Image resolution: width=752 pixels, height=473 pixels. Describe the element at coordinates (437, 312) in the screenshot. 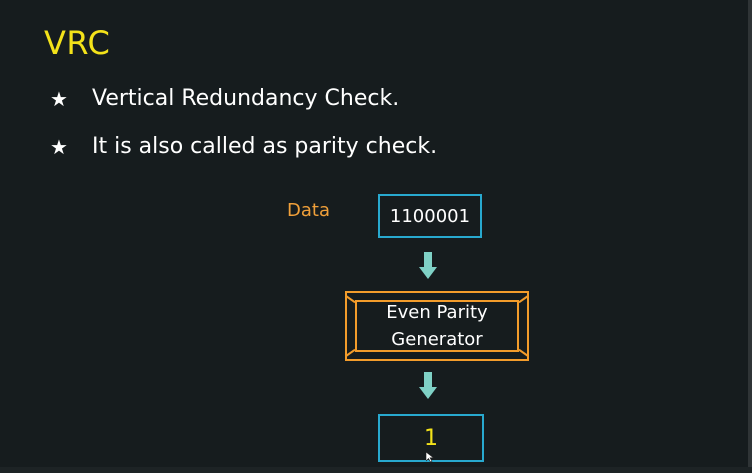

I see `generator-line-1: Even Parity` at that location.